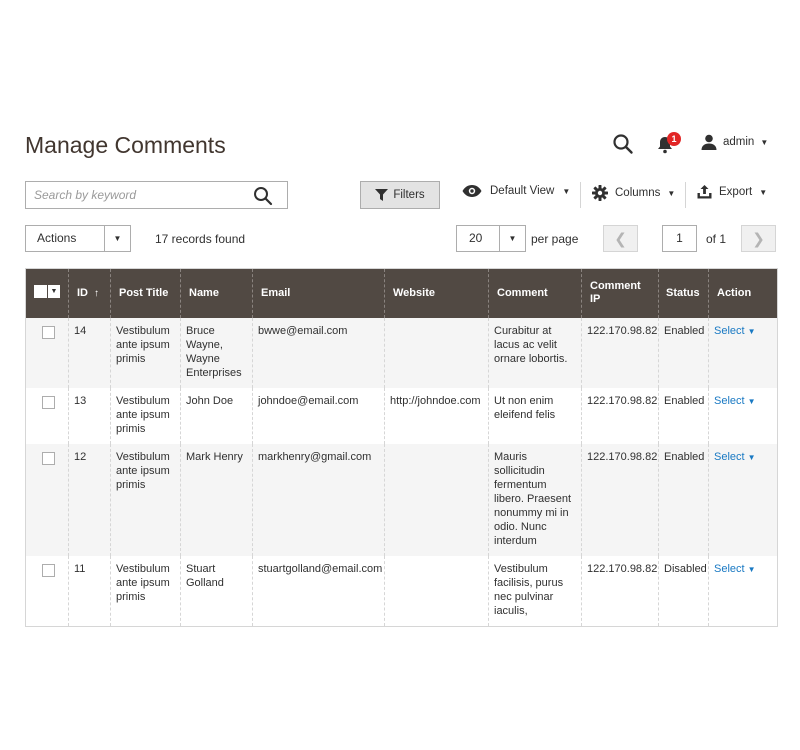  What do you see at coordinates (716, 239) in the screenshot?
I see `total-pages-label: of 1` at bounding box center [716, 239].